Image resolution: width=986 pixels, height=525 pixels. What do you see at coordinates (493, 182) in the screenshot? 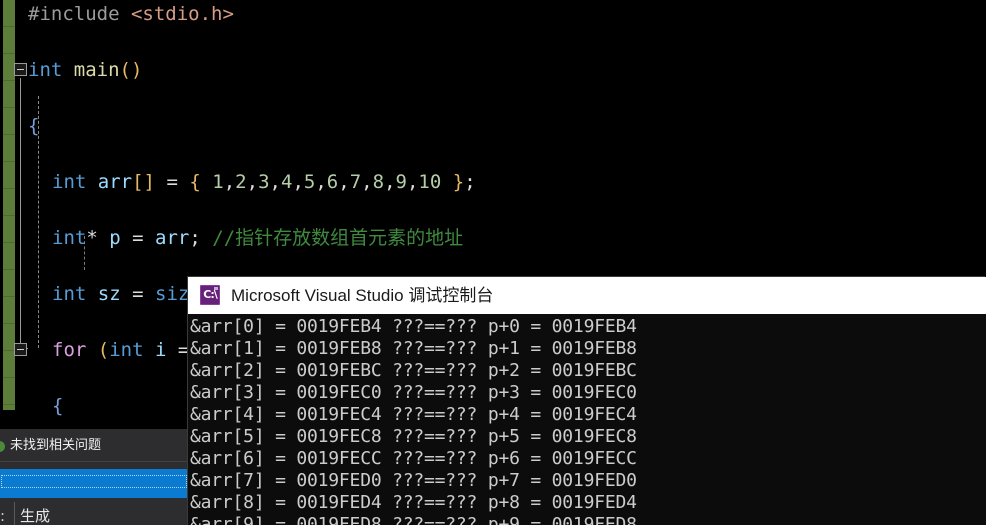
I see `code-line-array-decl: int arr[] = { 1,2,3,4,5,6,7,8,9,10 };` at bounding box center [493, 182].